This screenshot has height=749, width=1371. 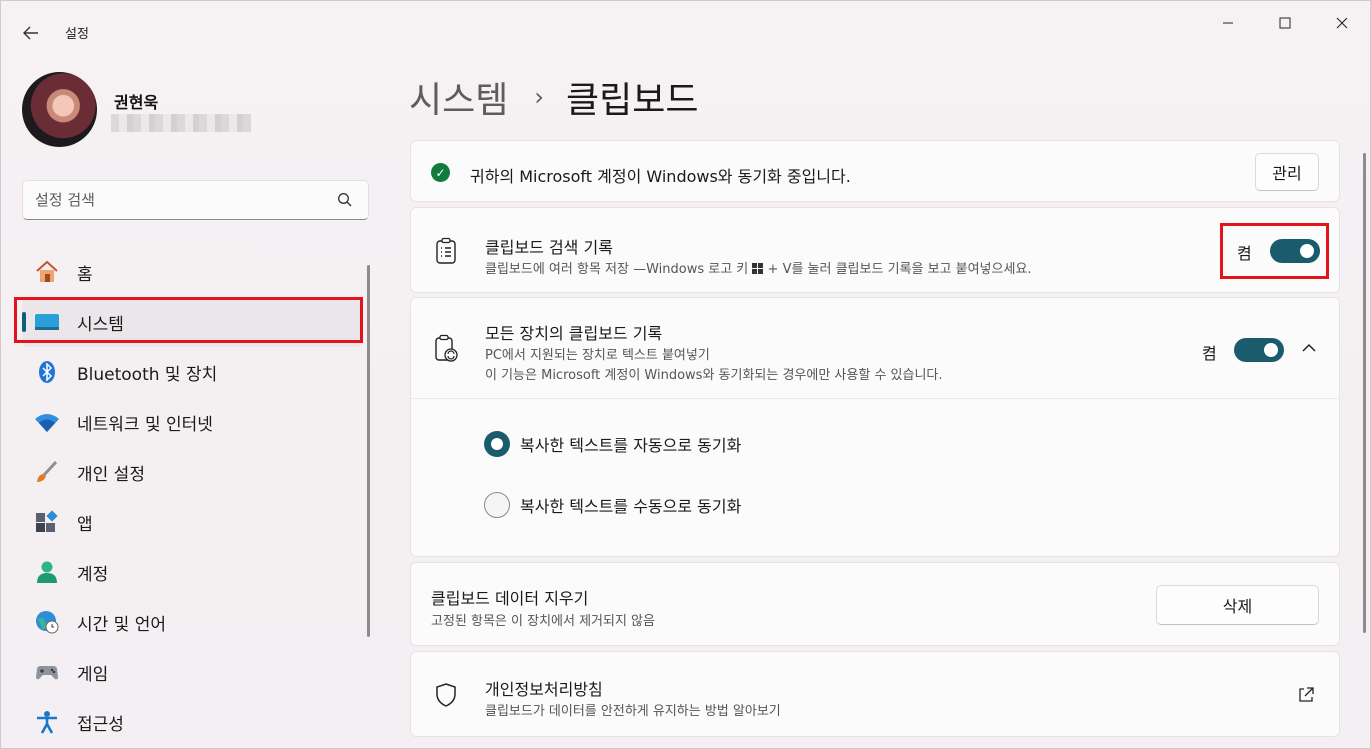 I want to click on sync-status-text: 귀하의 Microsoft 계정이 Windows와 동기화 중입니다., so click(x=660, y=176).